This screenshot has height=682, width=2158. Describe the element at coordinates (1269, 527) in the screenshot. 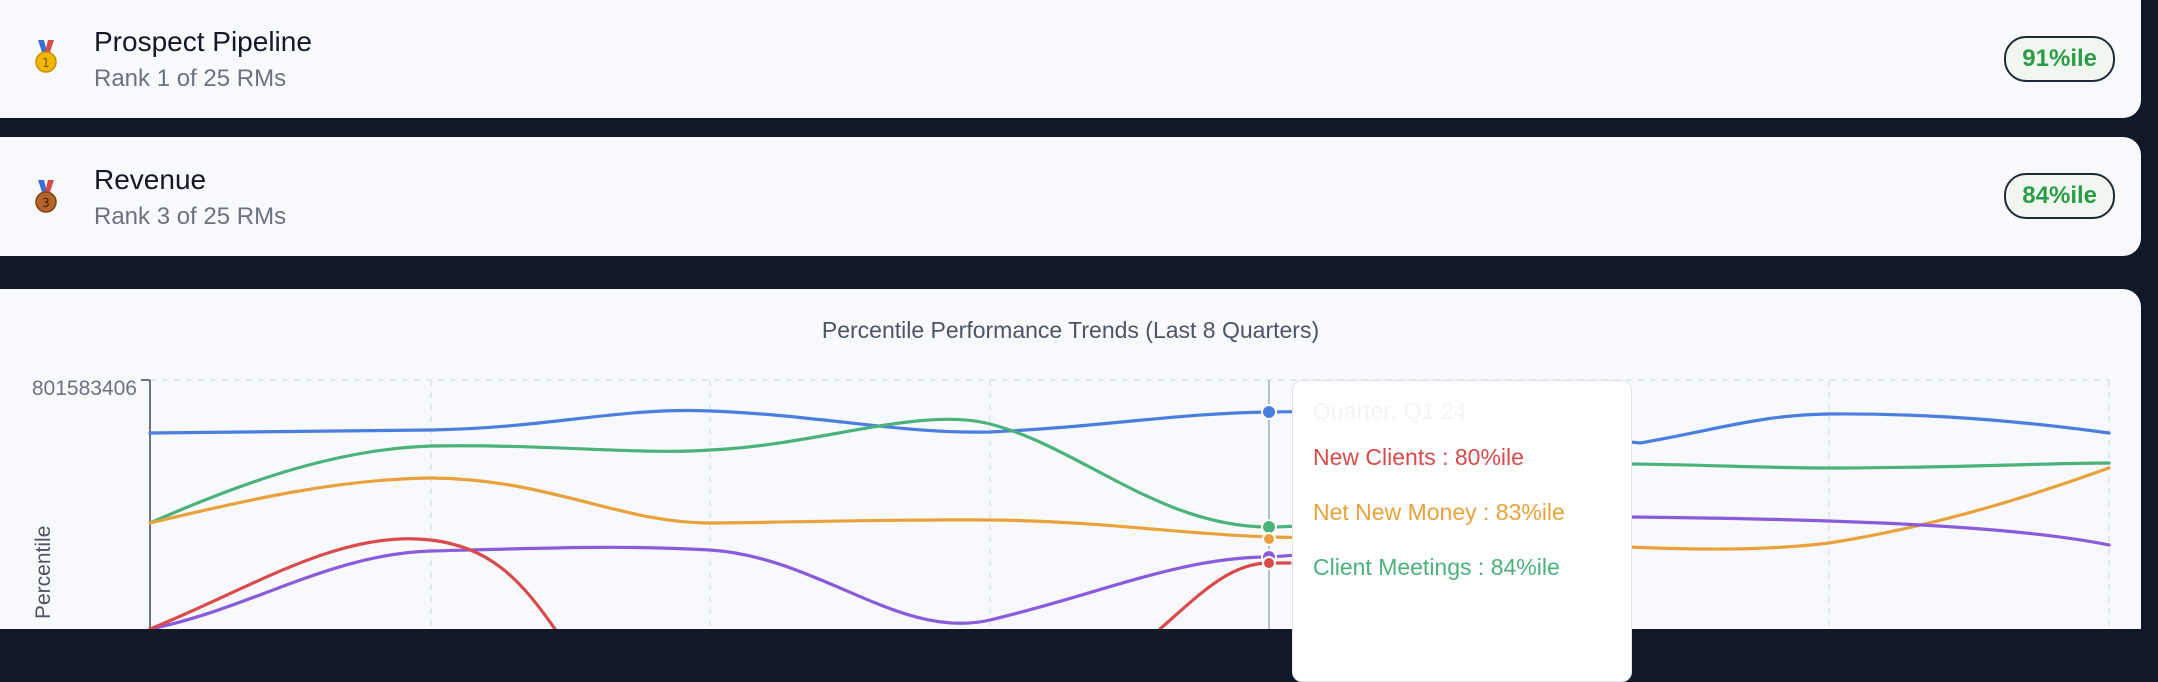

I see `hover-point-green` at that location.